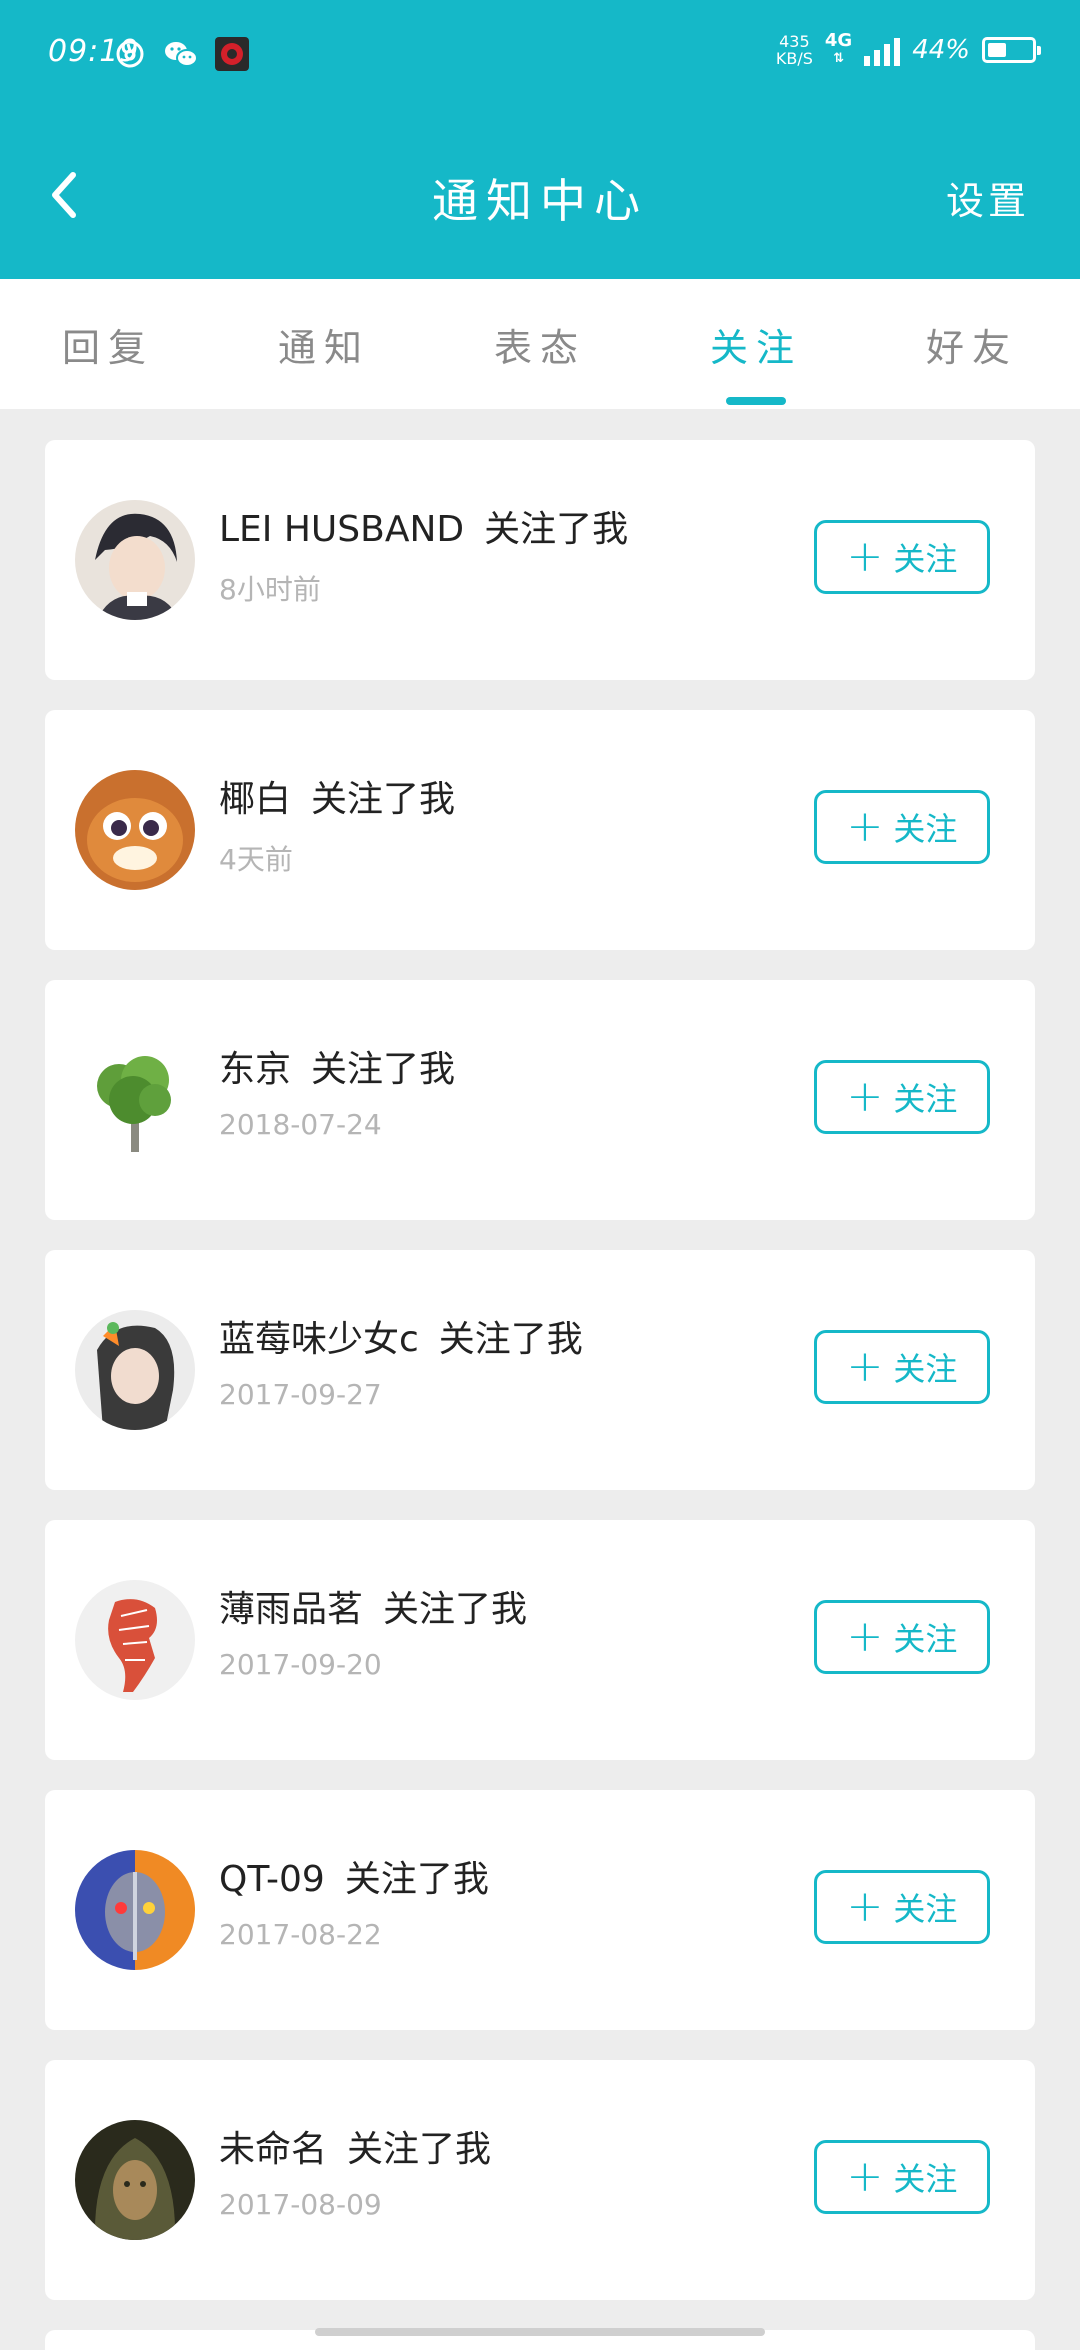 The width and height of the screenshot is (1080, 2350). Describe the element at coordinates (540, 139) in the screenshot. I see `app-header: 09:19 435 KB/S 4G ⇅ 44% 通知中心 设置` at that location.